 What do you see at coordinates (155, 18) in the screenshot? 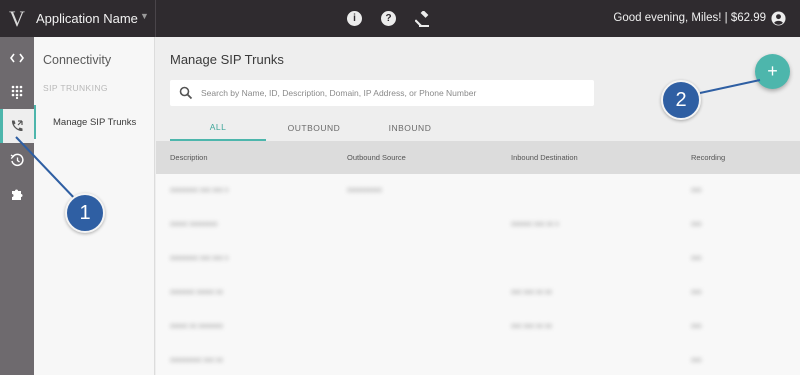
I see `topbar-divider` at bounding box center [155, 18].